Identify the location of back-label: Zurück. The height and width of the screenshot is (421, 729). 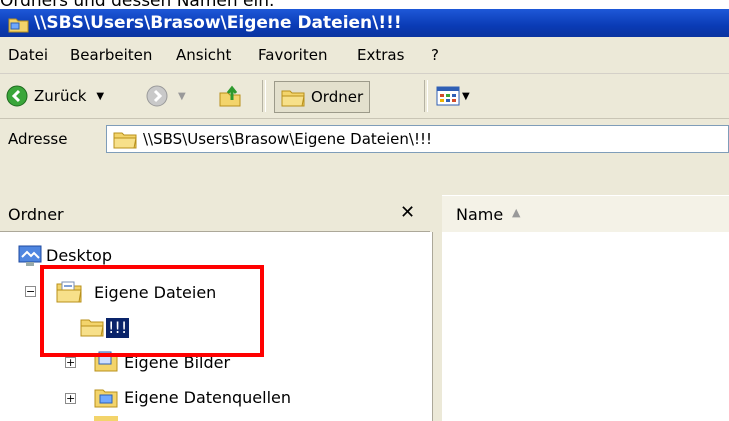
(60, 96).